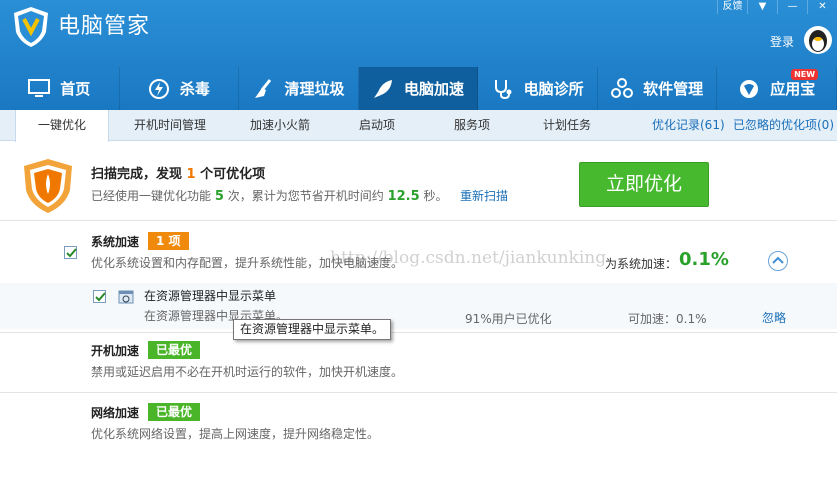 This screenshot has width=837, height=497. I want to click on item-gain: 可加速：0.1%, so click(667, 319).